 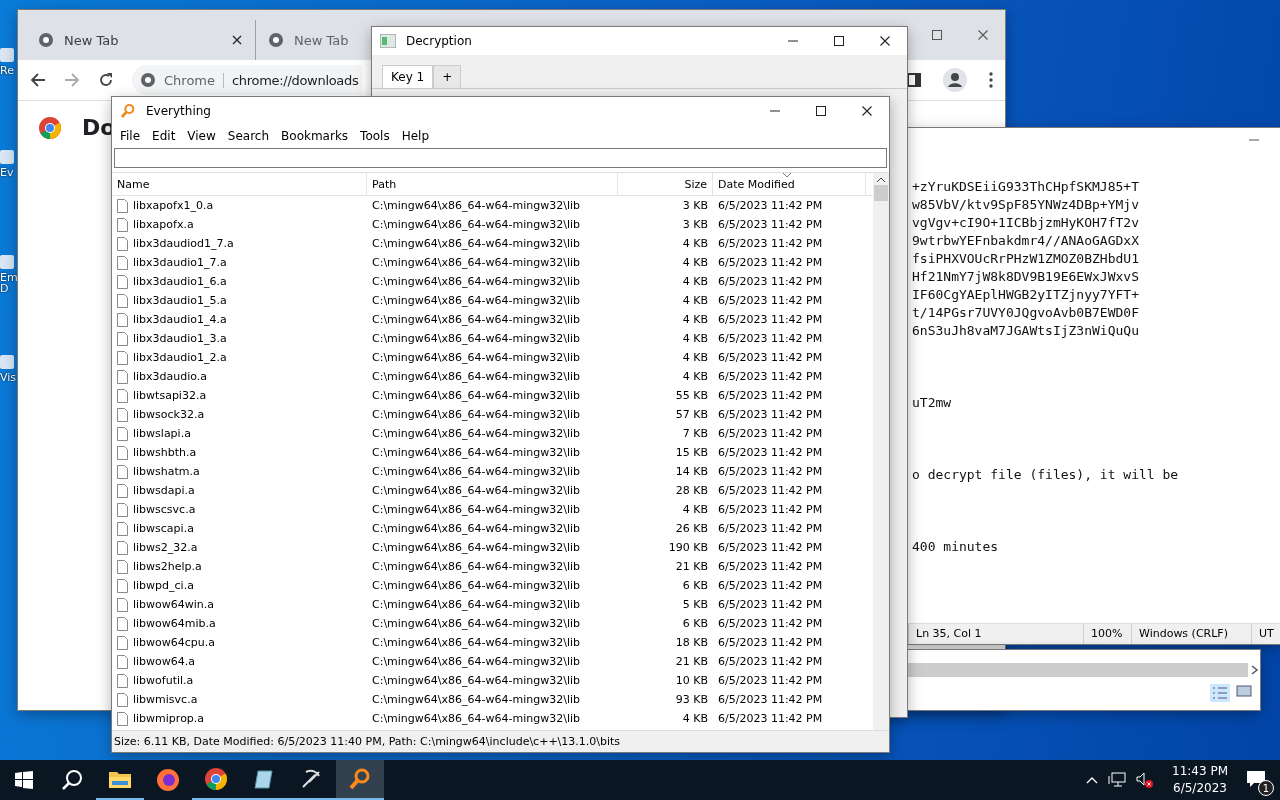 What do you see at coordinates (881, 451) in the screenshot?
I see `vertical-scrollbar` at bounding box center [881, 451].